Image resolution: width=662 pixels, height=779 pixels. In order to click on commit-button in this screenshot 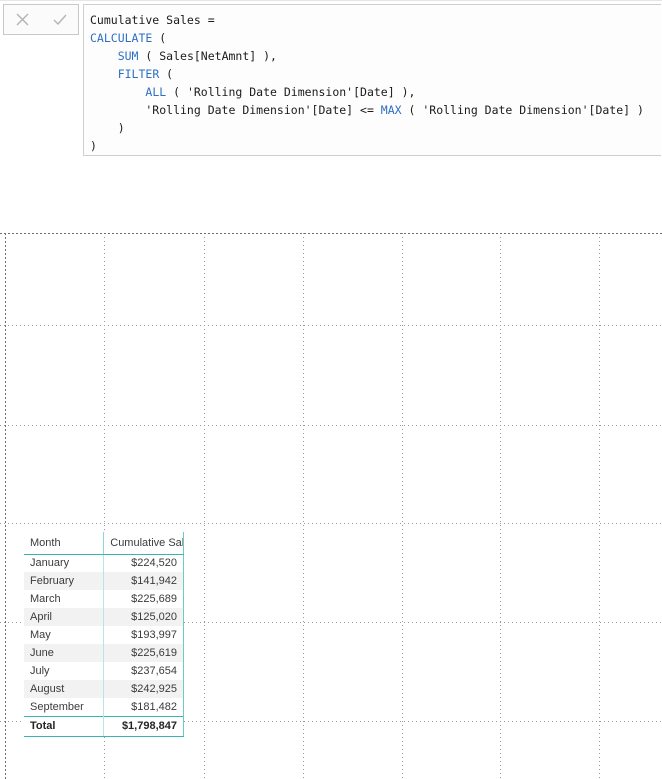, I will do `click(60, 19)`.